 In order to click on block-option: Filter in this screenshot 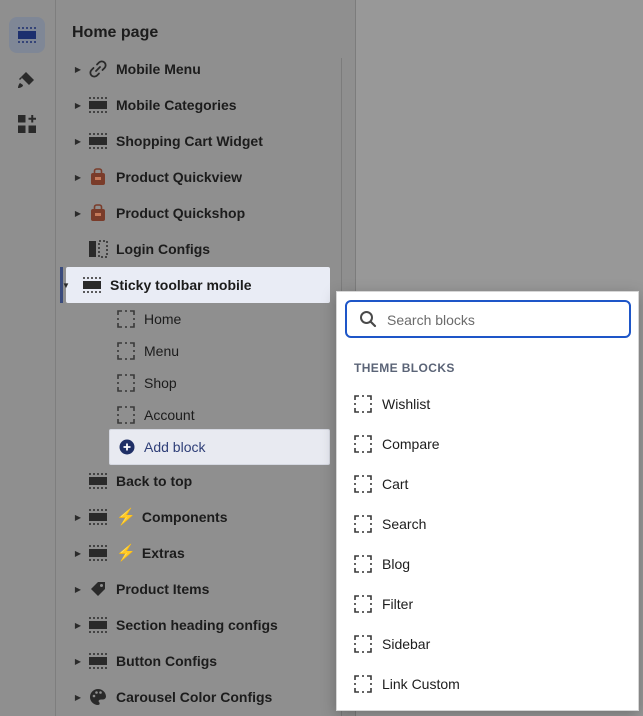, I will do `click(487, 604)`.